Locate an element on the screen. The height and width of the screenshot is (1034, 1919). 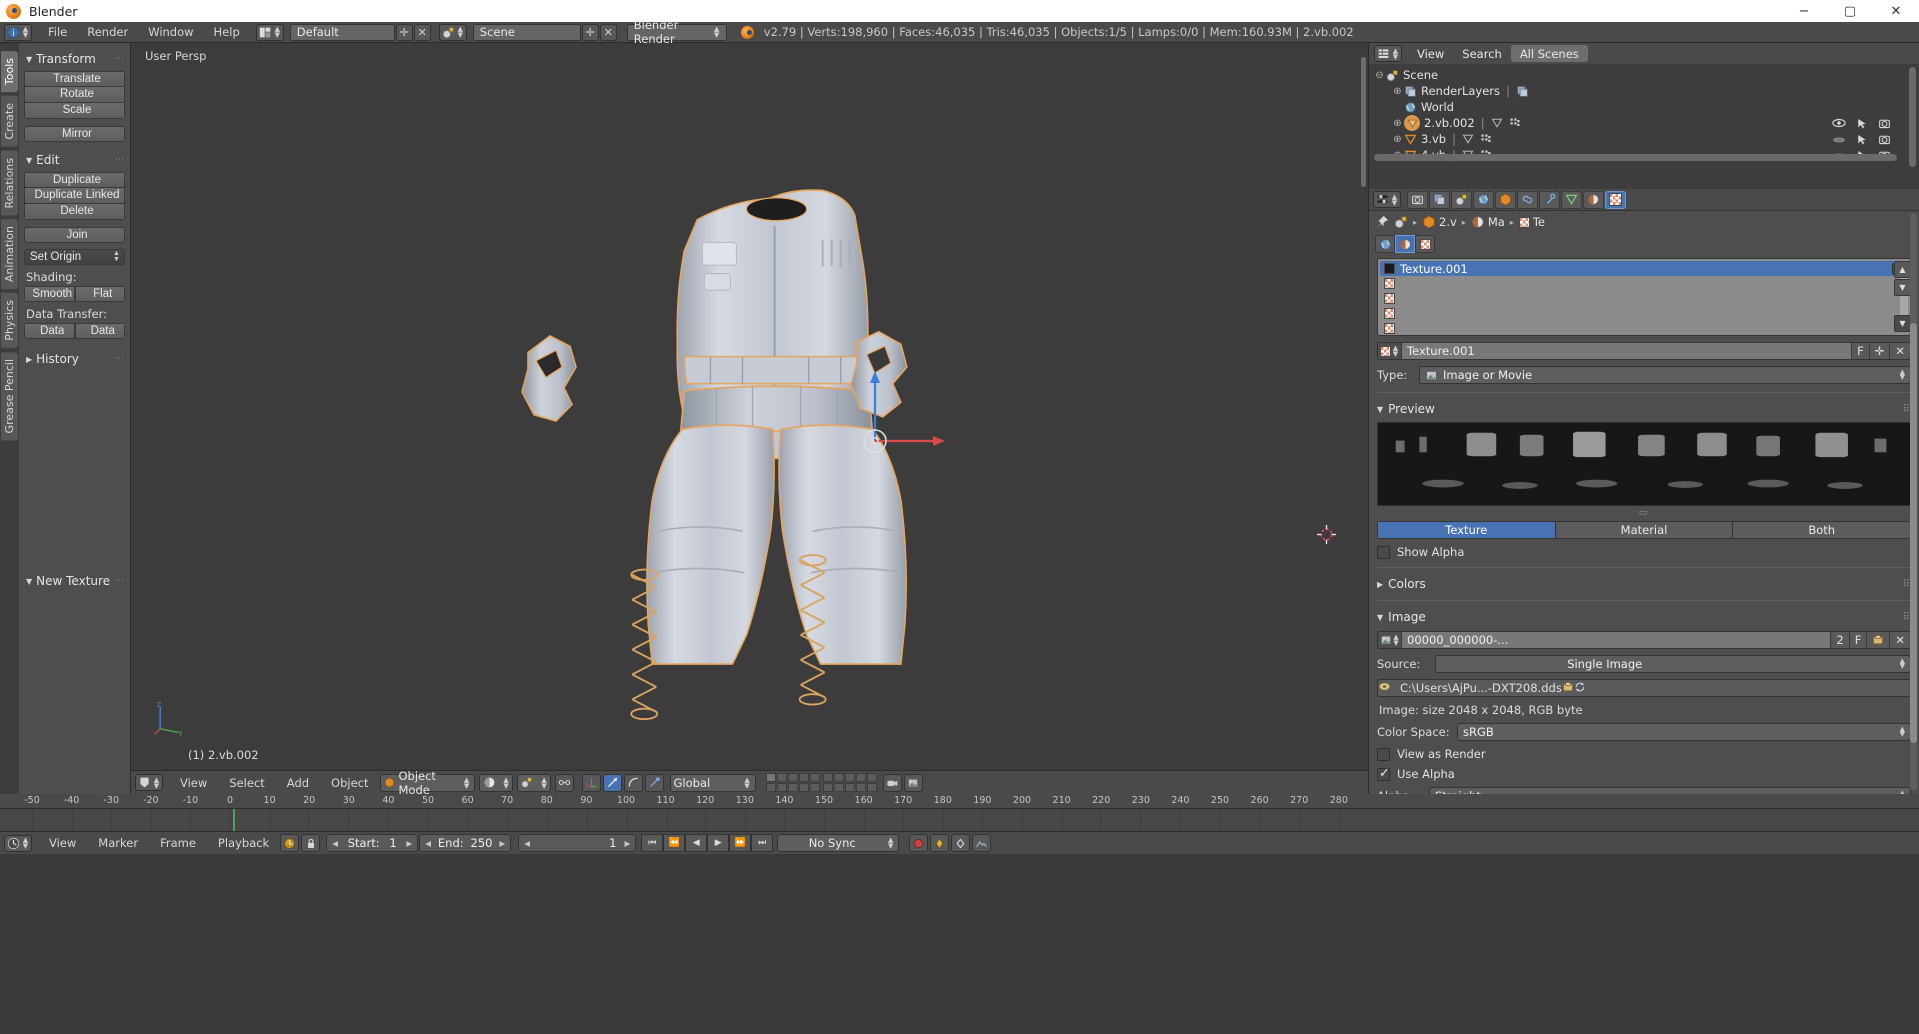
texture-name-field: Texture.001 is located at coordinates (1627, 351).